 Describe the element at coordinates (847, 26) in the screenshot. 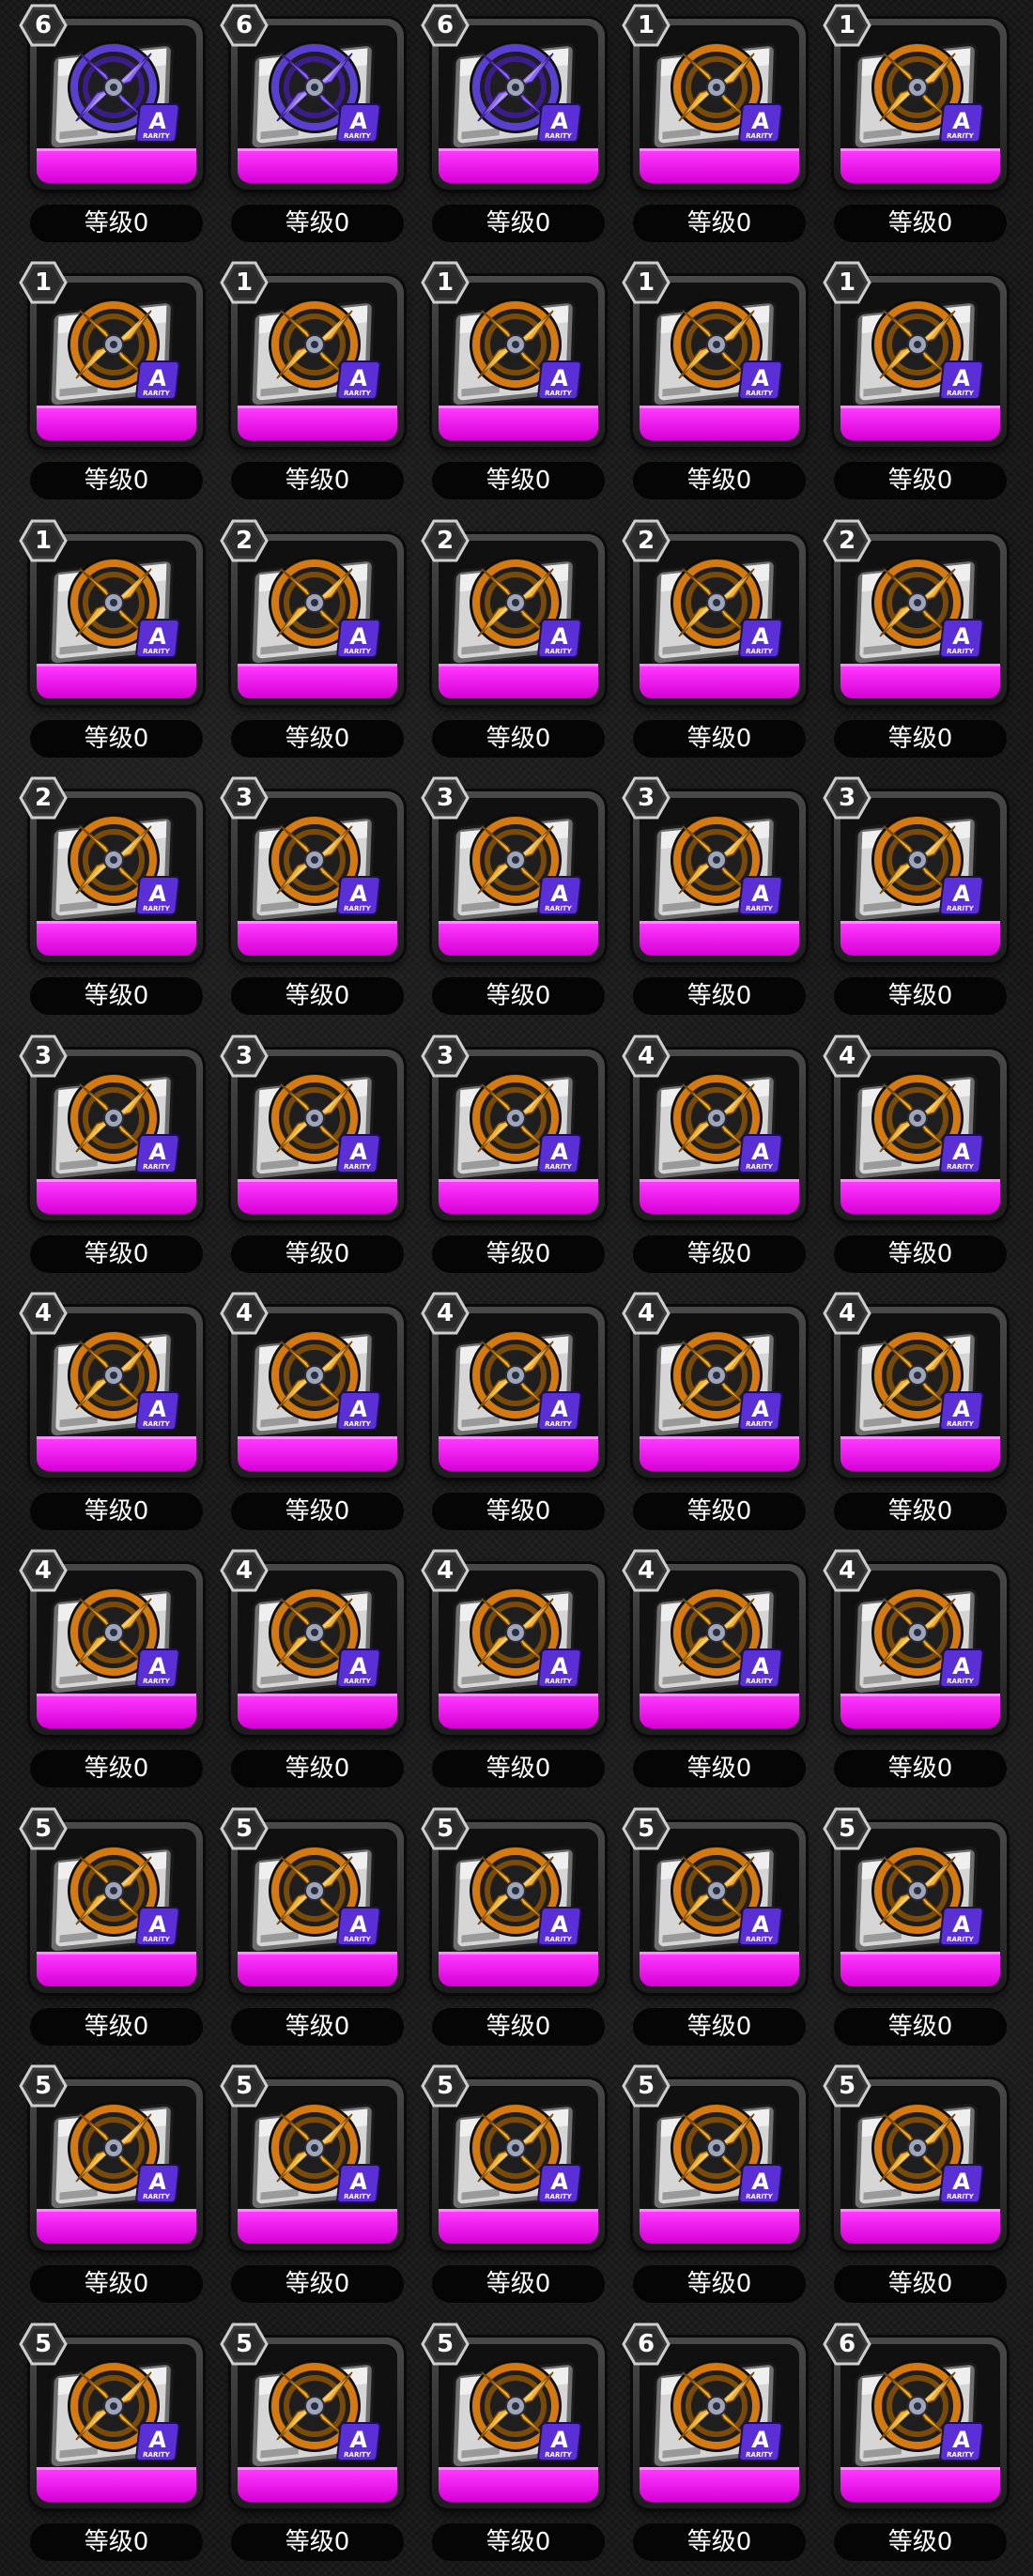

I see `tier-badge: 1` at that location.